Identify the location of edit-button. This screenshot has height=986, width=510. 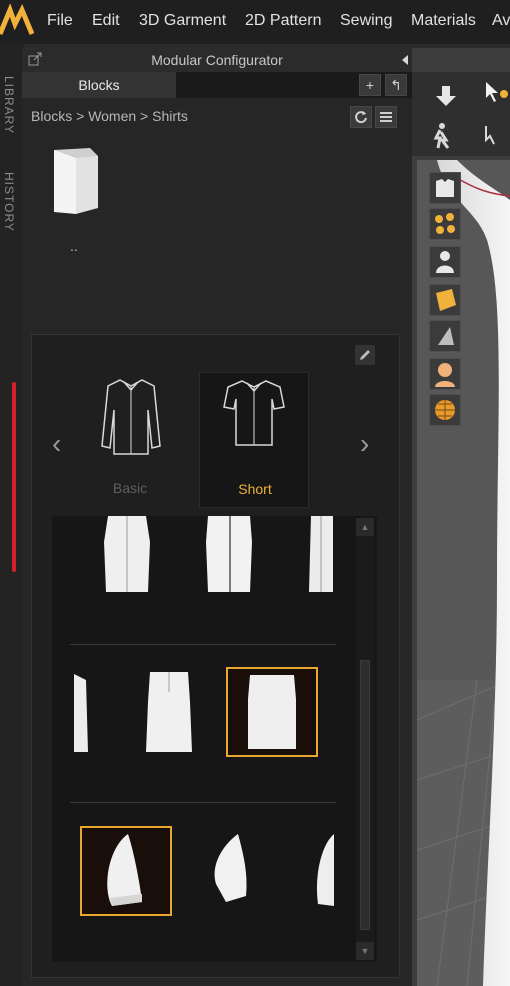
(365, 355).